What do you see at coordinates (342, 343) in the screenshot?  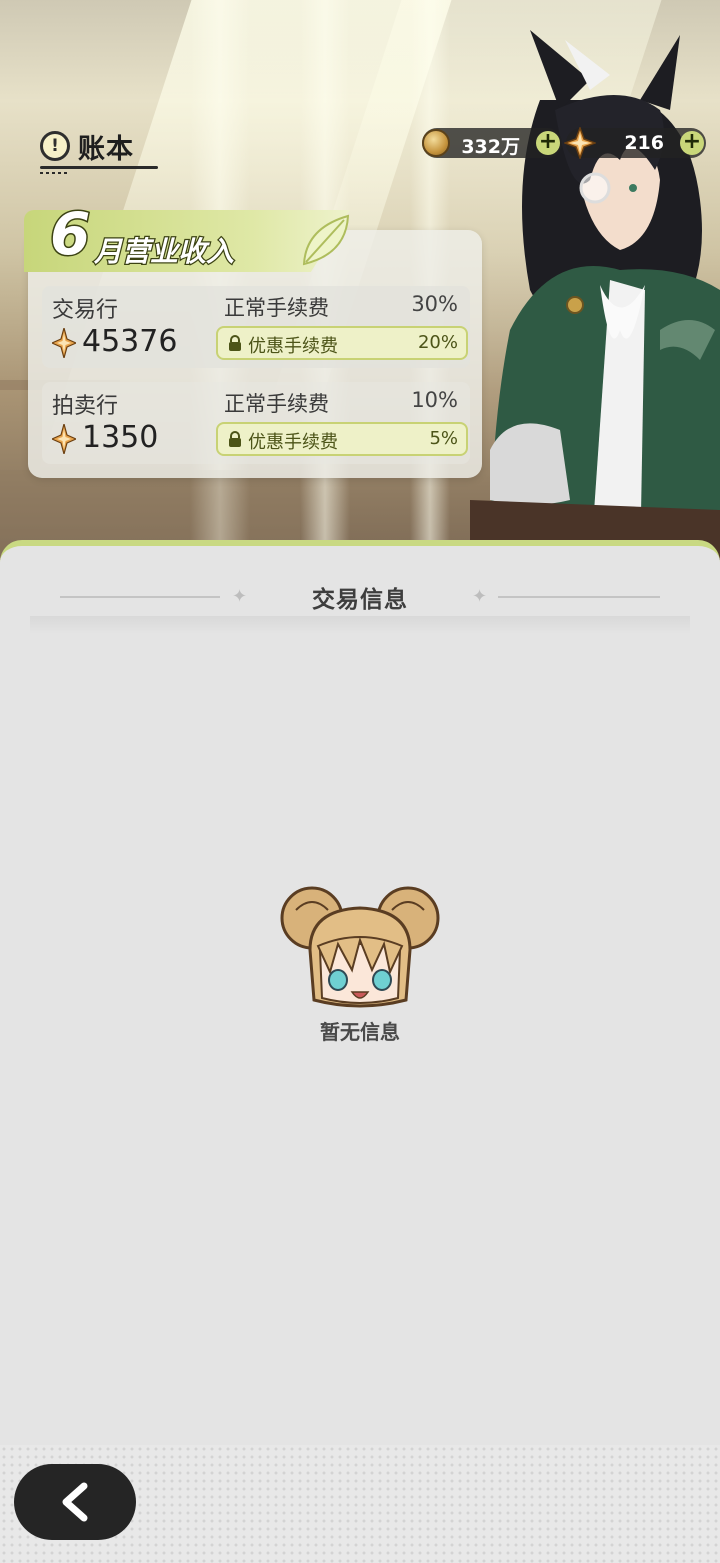 I see `discount-fee-box: 优惠手续费 20%` at bounding box center [342, 343].